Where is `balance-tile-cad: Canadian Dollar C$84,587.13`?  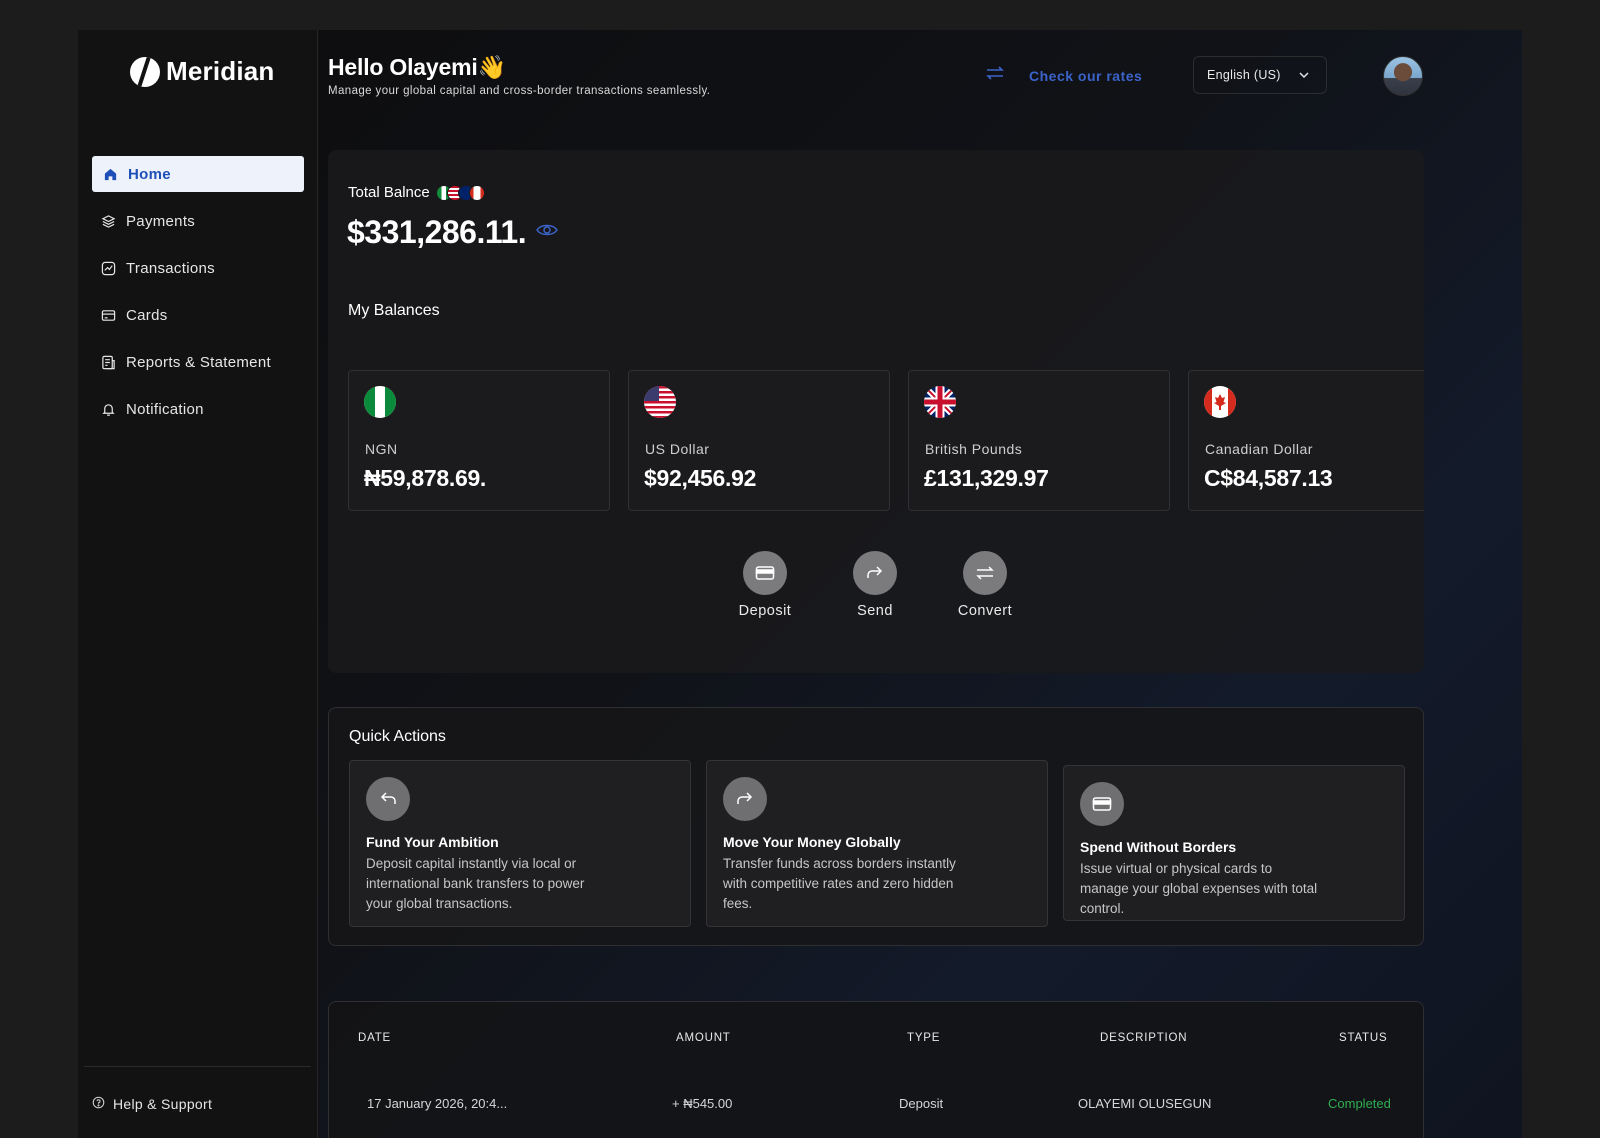 balance-tile-cad: Canadian Dollar C$84,587.13 is located at coordinates (1306, 440).